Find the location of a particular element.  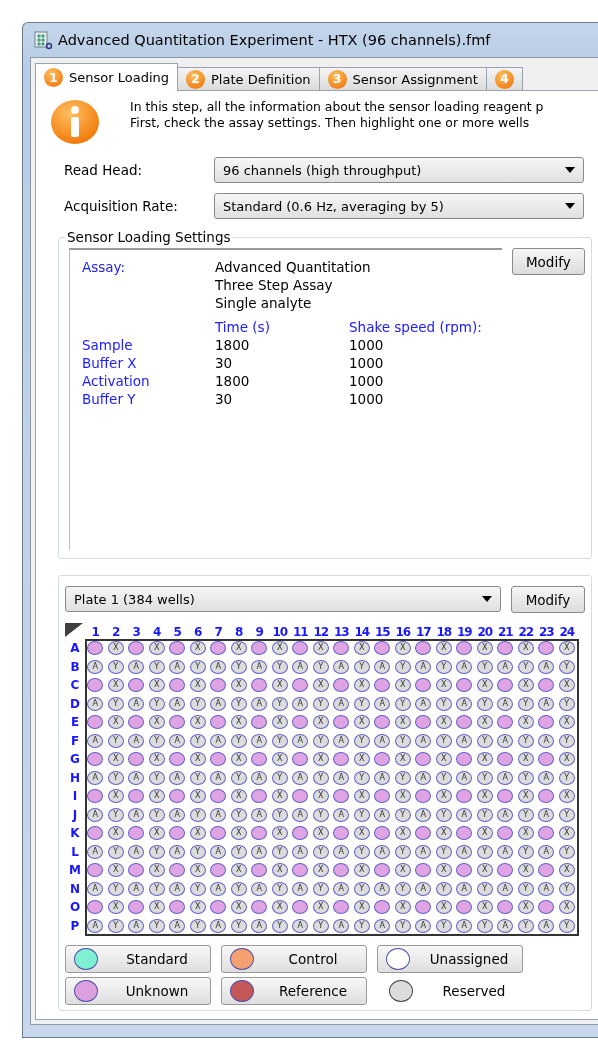

legend-button: Unknown is located at coordinates (138, 991).